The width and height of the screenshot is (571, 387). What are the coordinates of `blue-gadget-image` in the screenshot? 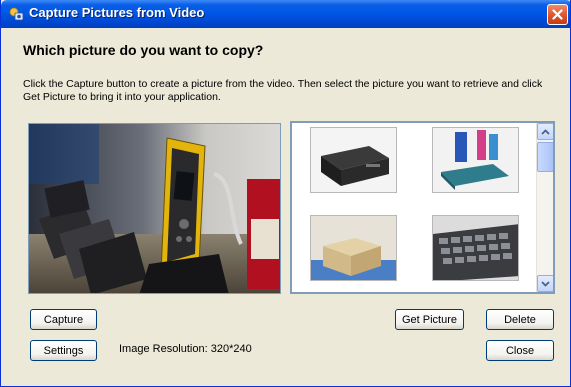 It's located at (475, 160).